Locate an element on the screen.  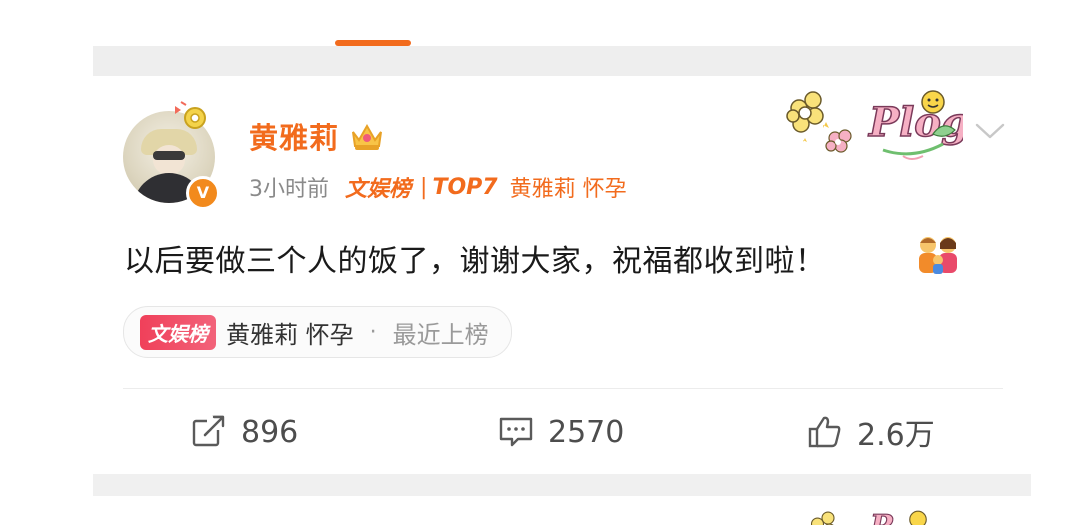
post-time: 3小时前 is located at coordinates (289, 189).